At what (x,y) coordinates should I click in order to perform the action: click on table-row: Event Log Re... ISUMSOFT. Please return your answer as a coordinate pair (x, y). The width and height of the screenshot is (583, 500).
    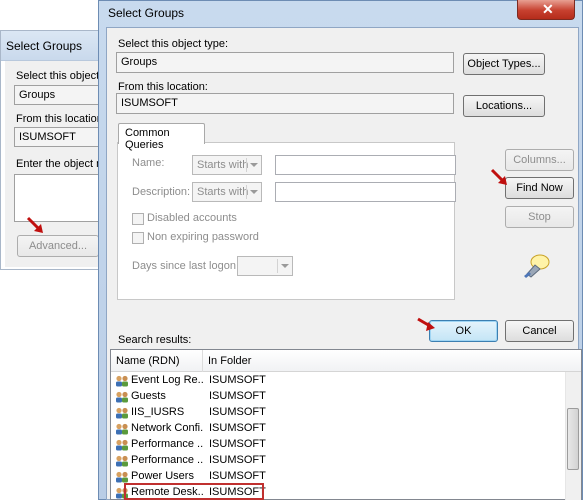
    Looking at the image, I should click on (341, 381).